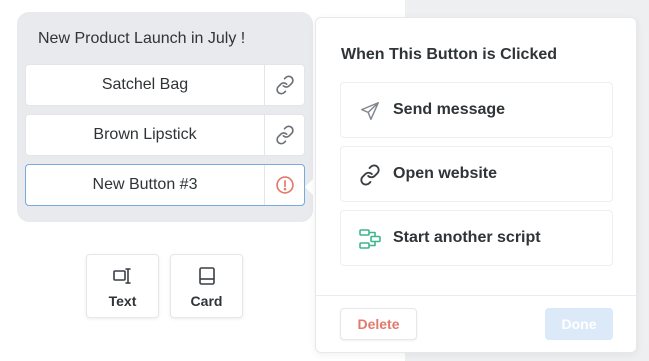  I want to click on message-button-brown-lipstick: Brown Lipstick, so click(165, 135).